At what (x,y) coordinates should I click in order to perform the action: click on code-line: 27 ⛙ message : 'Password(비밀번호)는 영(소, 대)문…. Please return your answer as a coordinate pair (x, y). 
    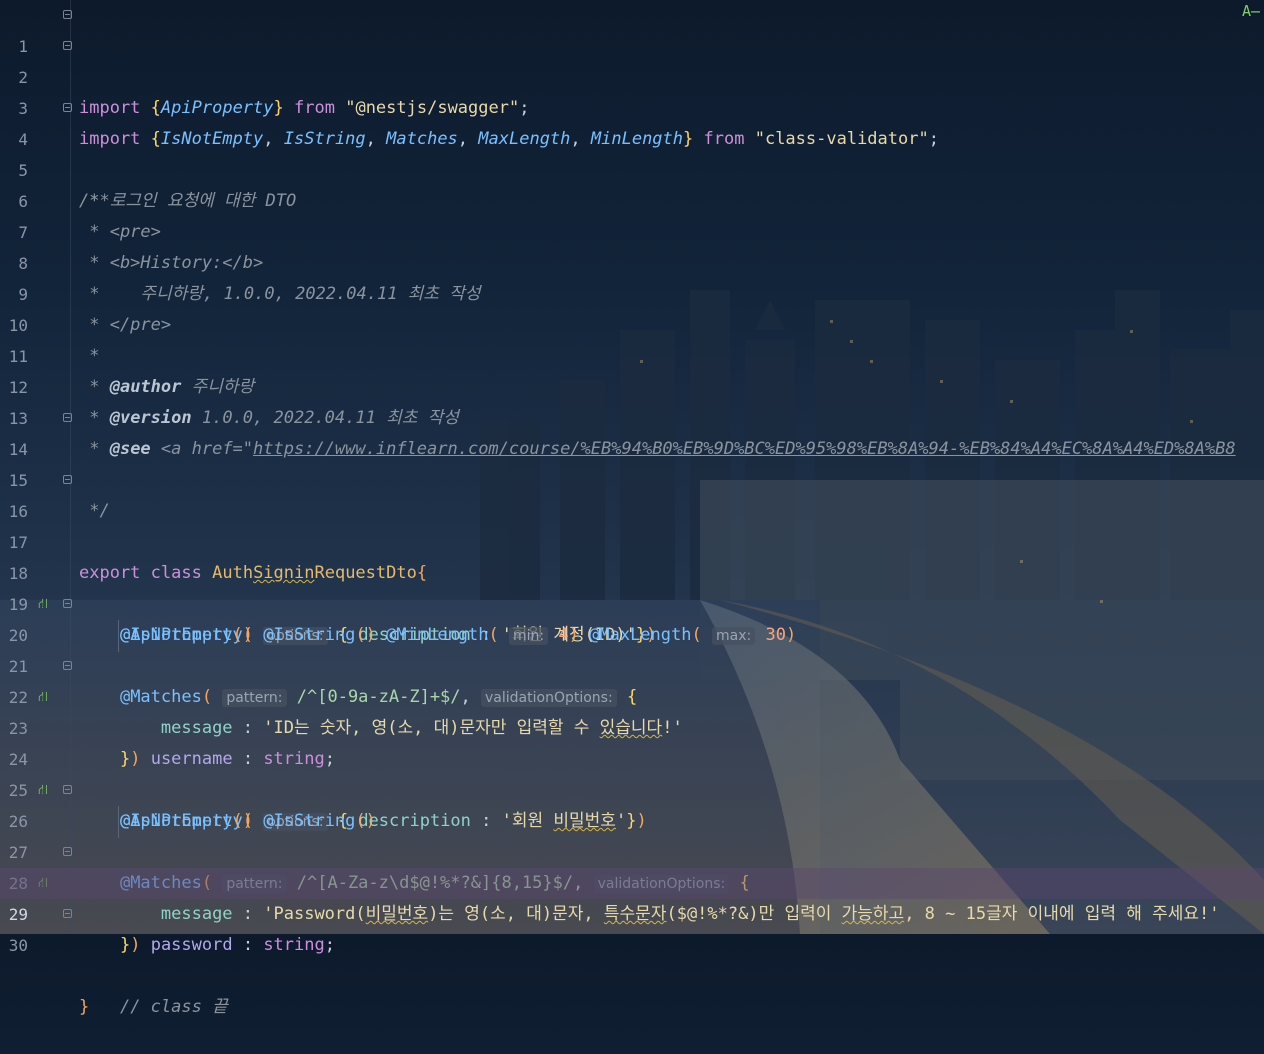
    Looking at the image, I should click on (632, 865).